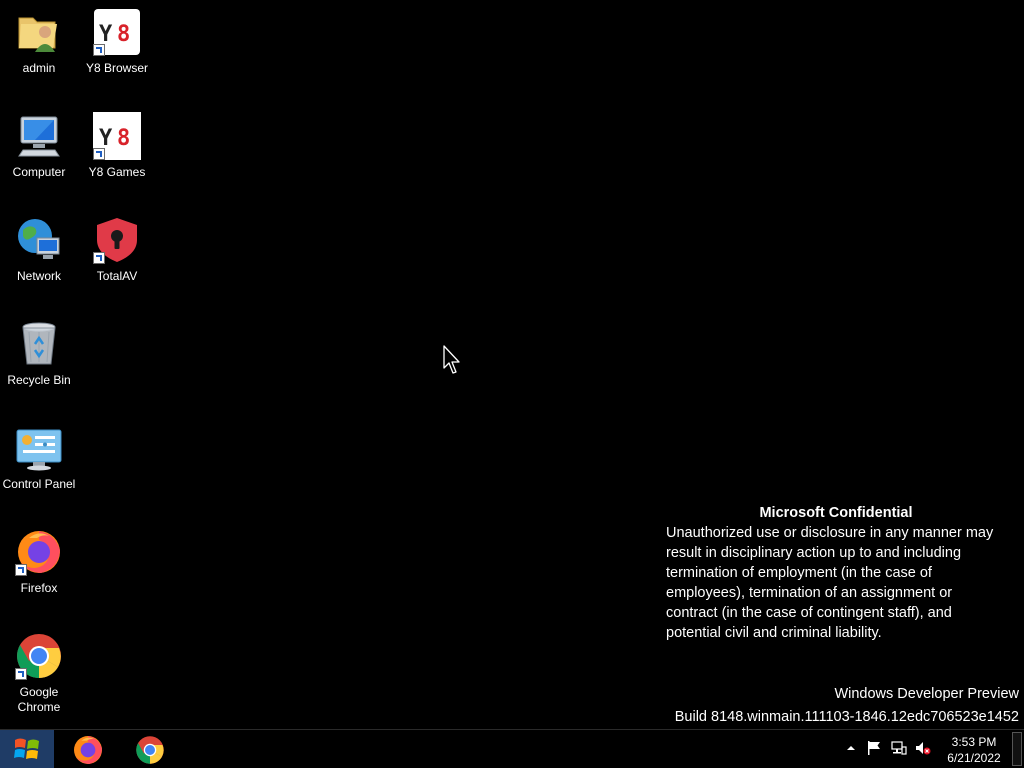 This screenshot has width=1024, height=768. Describe the element at coordinates (39, 32) in the screenshot. I see `user-folder-icon` at that location.